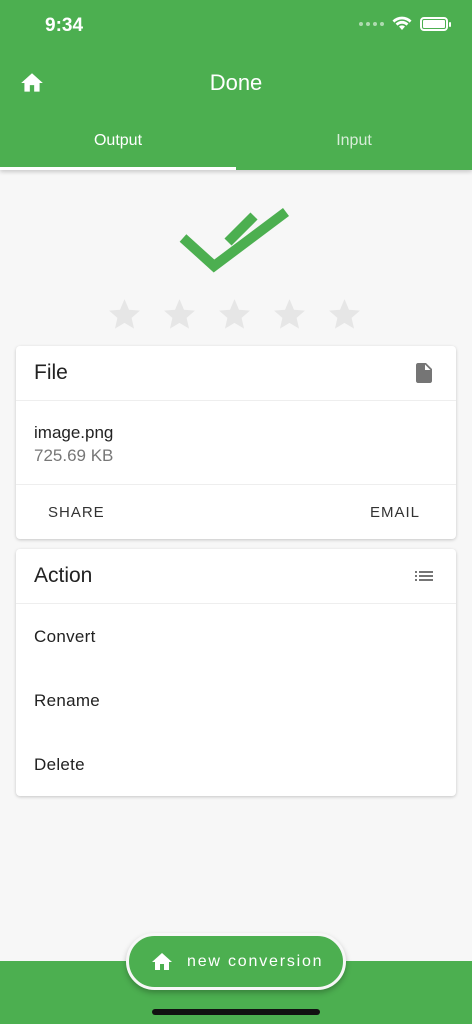  Describe the element at coordinates (435, 23) in the screenshot. I see `battery-icon` at that location.